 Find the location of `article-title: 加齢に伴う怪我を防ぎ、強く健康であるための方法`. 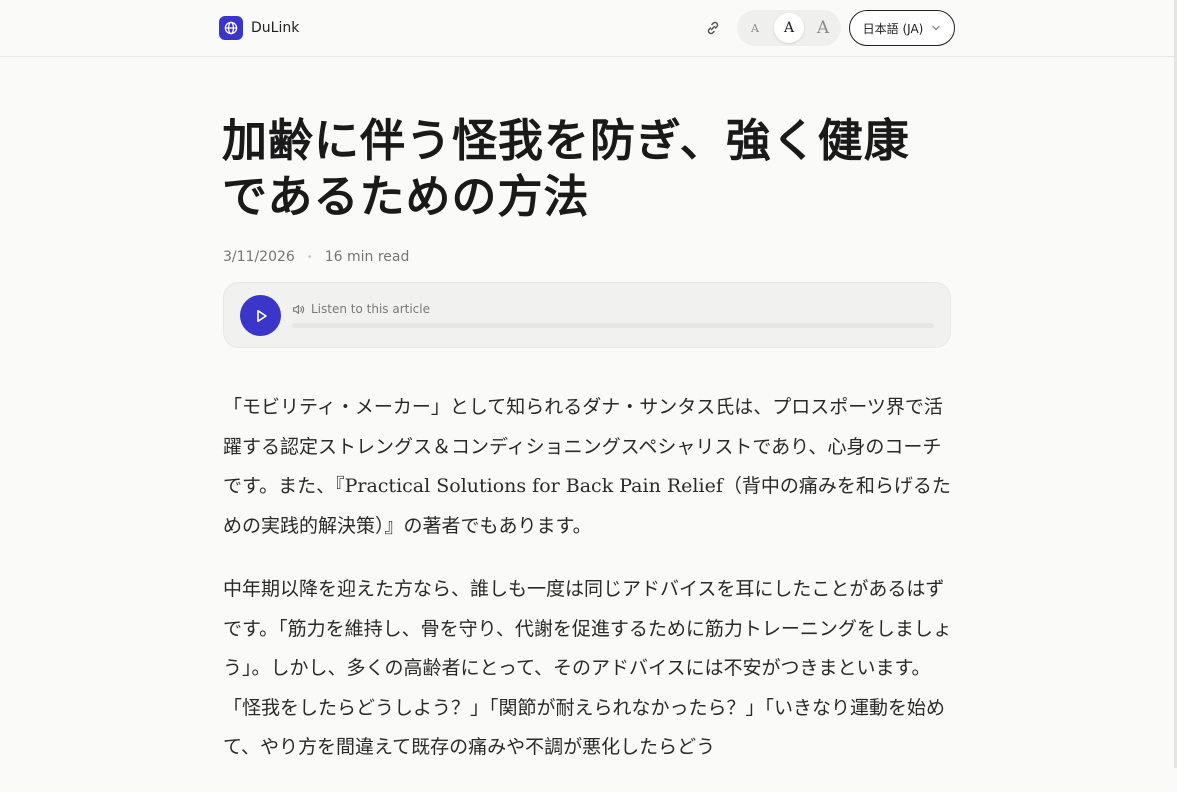

article-title: 加齢に伴う怪我を防ぎ、強く健康であるための方法 is located at coordinates (566, 168).